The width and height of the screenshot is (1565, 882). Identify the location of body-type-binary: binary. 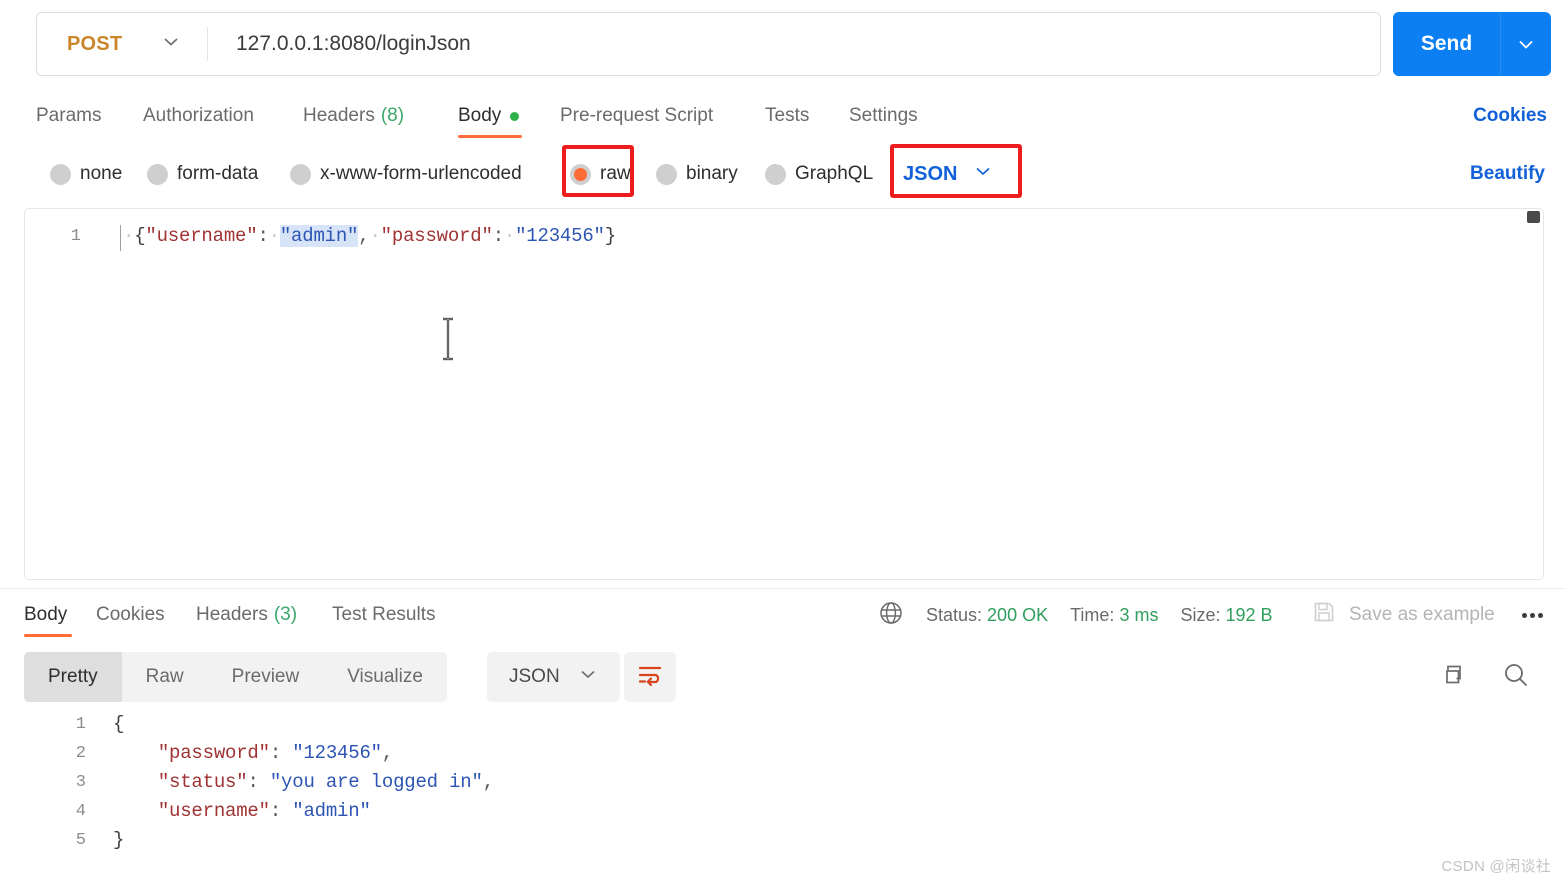
(697, 174).